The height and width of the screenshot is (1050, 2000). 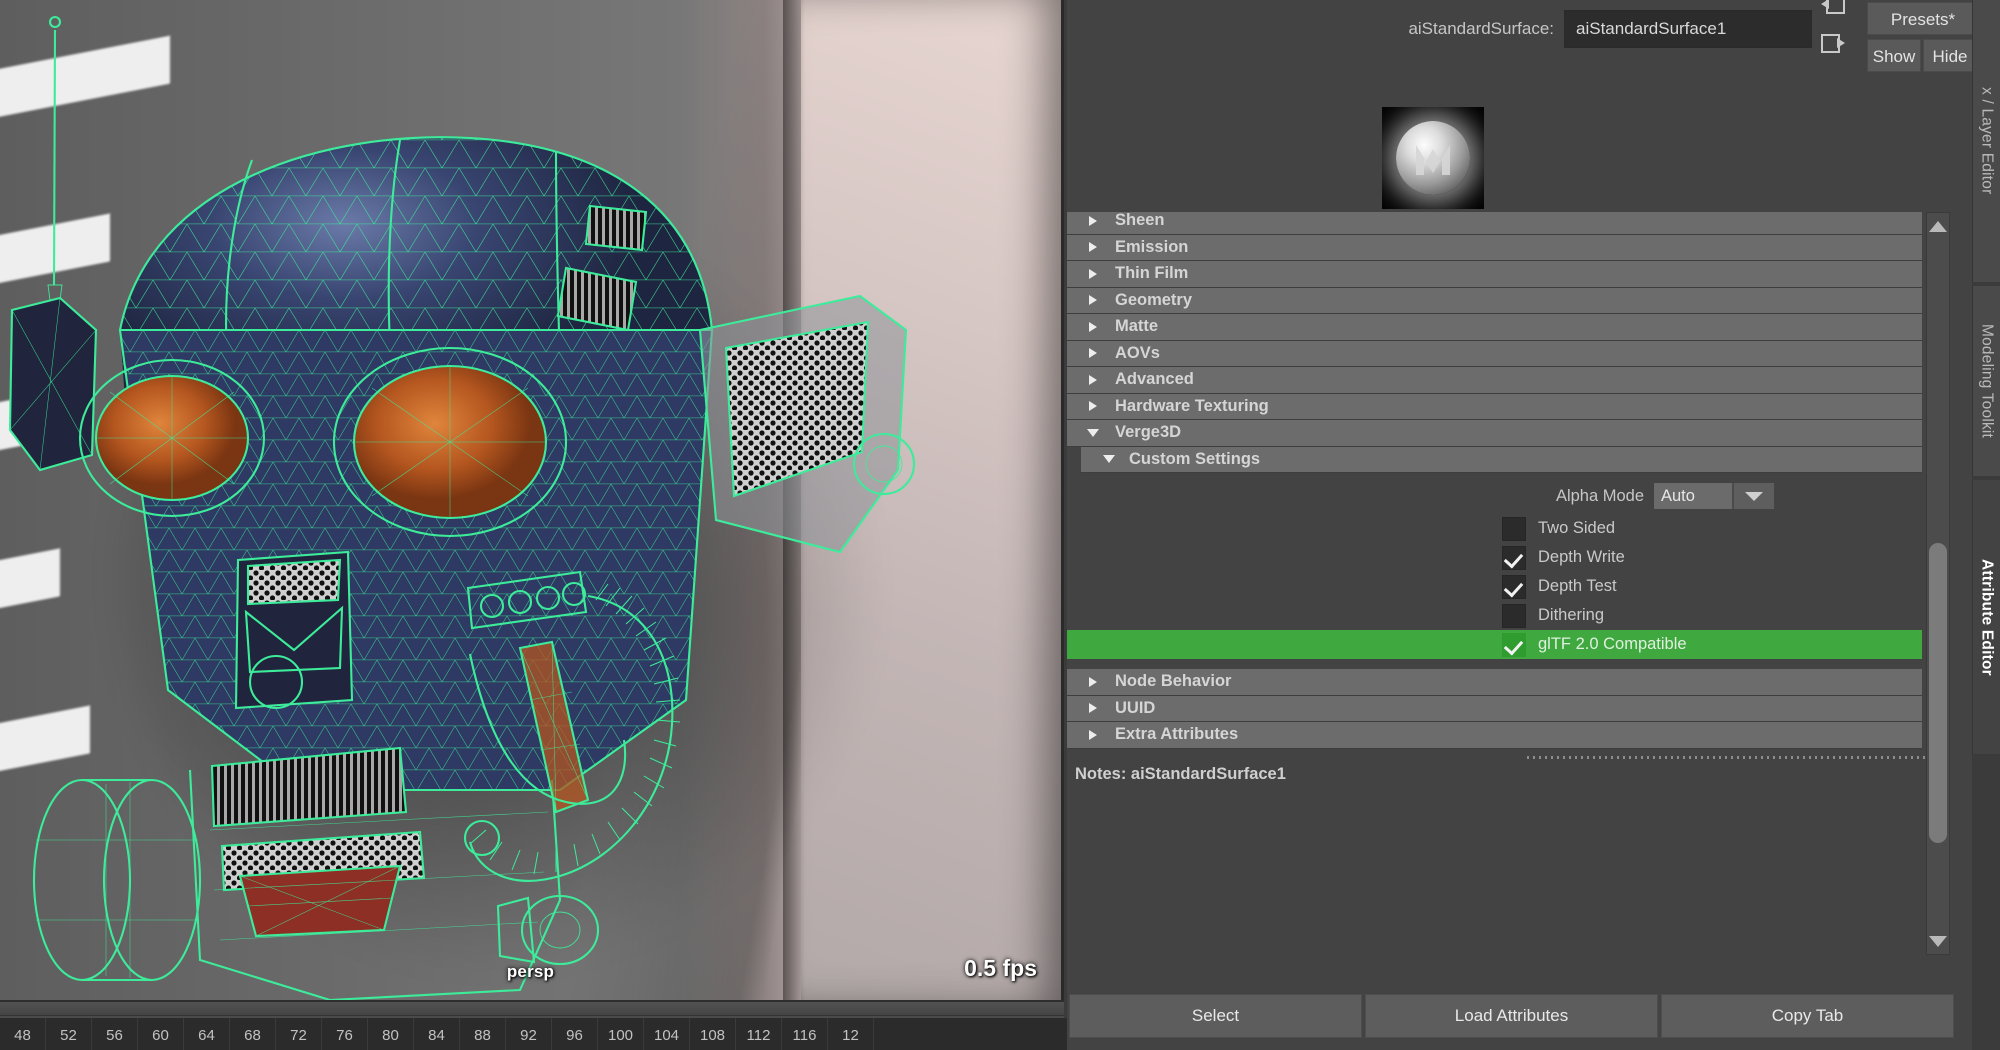 What do you see at coordinates (437, 1034) in the screenshot?
I see `timeline-tick: 84` at bounding box center [437, 1034].